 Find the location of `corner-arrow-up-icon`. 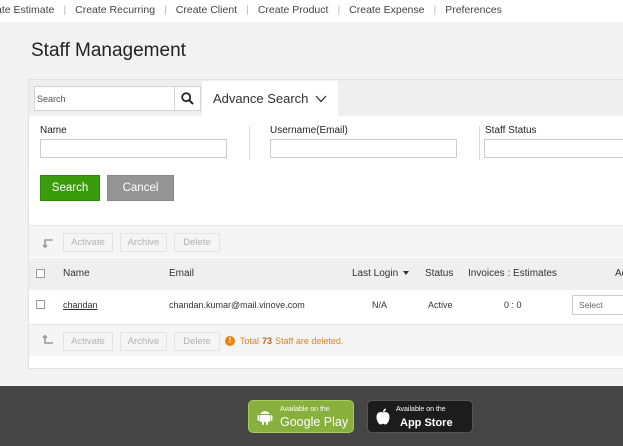

corner-arrow-up-icon is located at coordinates (47, 339).